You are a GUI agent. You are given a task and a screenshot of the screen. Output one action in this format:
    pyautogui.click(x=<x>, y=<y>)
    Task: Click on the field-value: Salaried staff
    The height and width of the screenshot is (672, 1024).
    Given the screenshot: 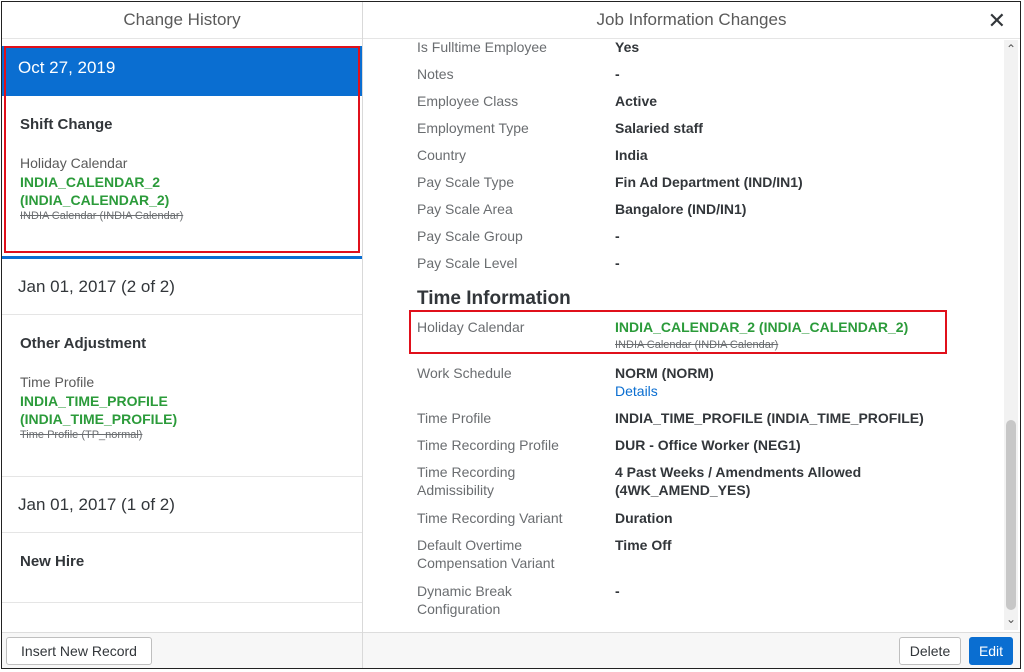 What is the action you would take?
    pyautogui.click(x=659, y=128)
    